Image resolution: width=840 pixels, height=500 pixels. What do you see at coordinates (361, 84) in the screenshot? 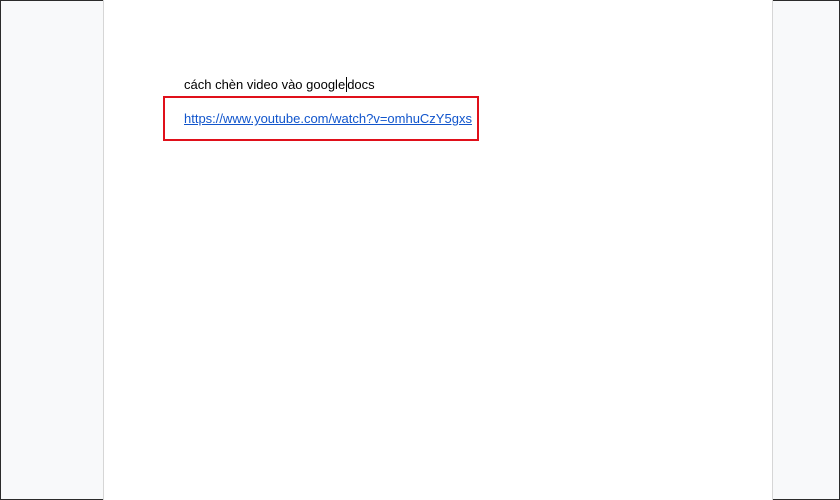
I see `text-after-caret: docs` at bounding box center [361, 84].